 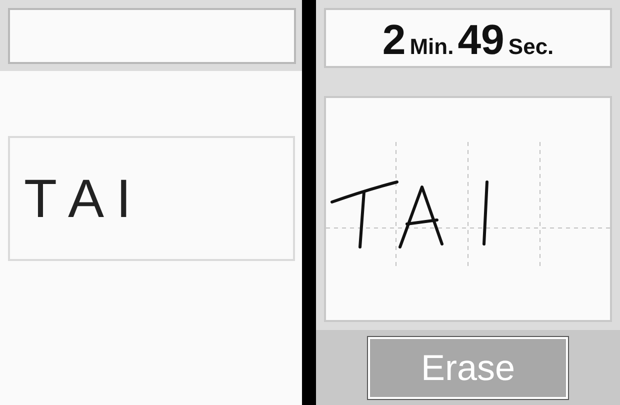 I want to click on seconds-value: 49, so click(x=481, y=40).